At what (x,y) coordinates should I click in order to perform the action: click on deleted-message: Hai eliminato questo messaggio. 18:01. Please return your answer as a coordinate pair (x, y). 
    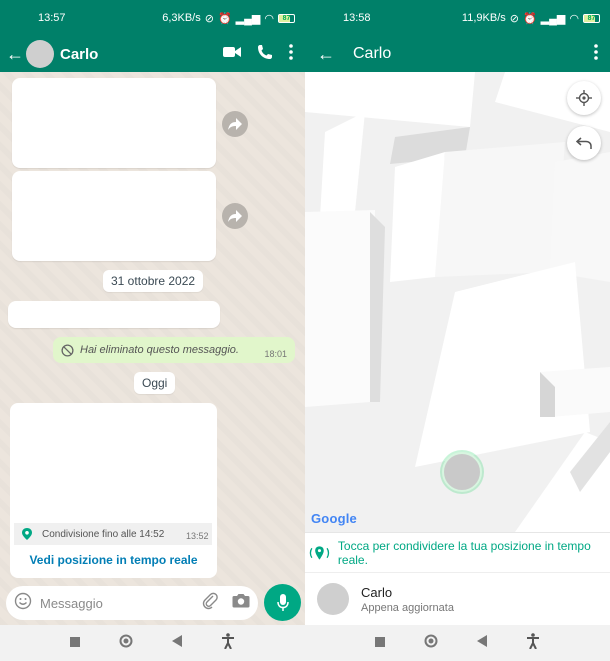
    Looking at the image, I should click on (174, 350).